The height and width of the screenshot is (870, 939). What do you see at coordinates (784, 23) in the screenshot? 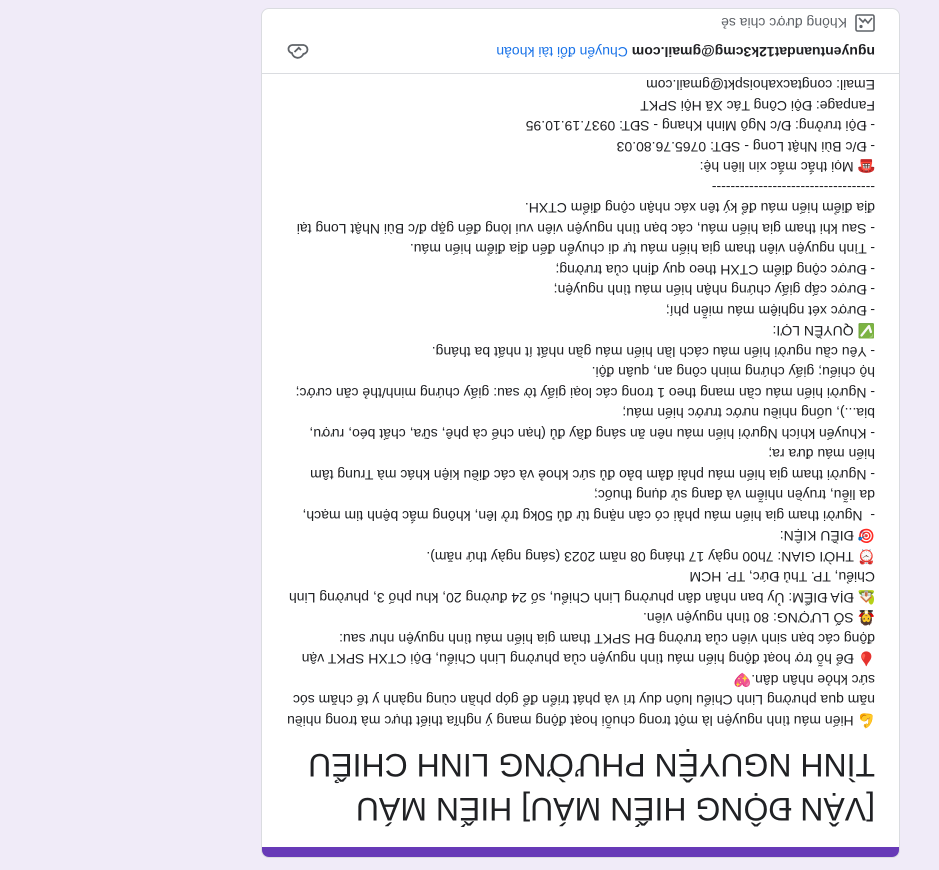
I see `share-note: Không được chia sẻ` at bounding box center [784, 23].